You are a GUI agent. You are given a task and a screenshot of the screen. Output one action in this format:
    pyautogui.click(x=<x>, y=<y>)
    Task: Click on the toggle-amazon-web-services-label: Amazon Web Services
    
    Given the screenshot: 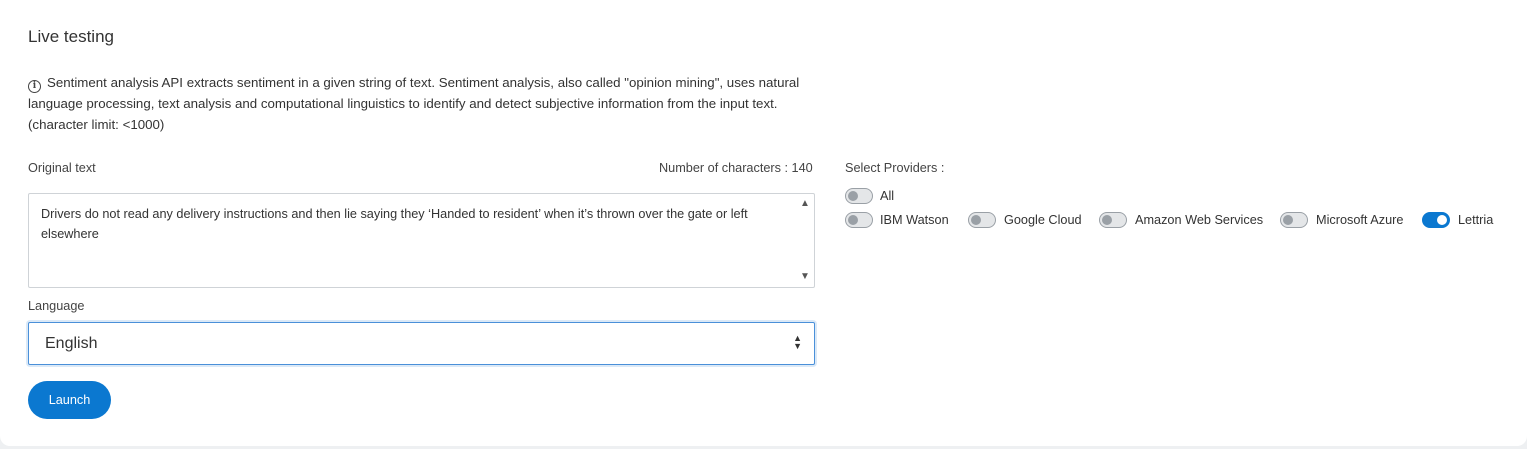 What is the action you would take?
    pyautogui.click(x=1199, y=220)
    